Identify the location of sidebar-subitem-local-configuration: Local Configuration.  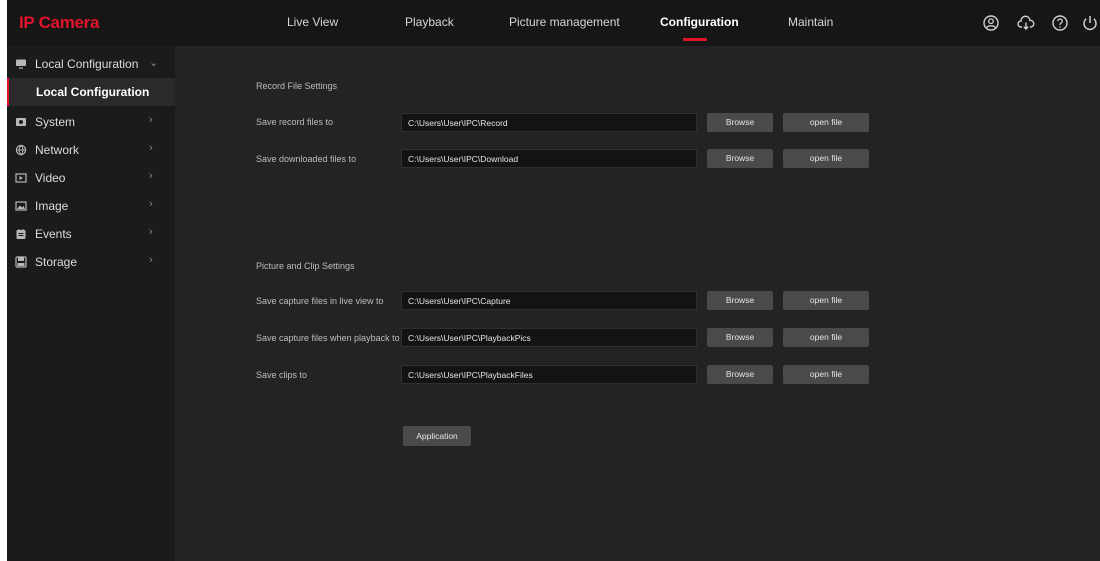
(91, 92).